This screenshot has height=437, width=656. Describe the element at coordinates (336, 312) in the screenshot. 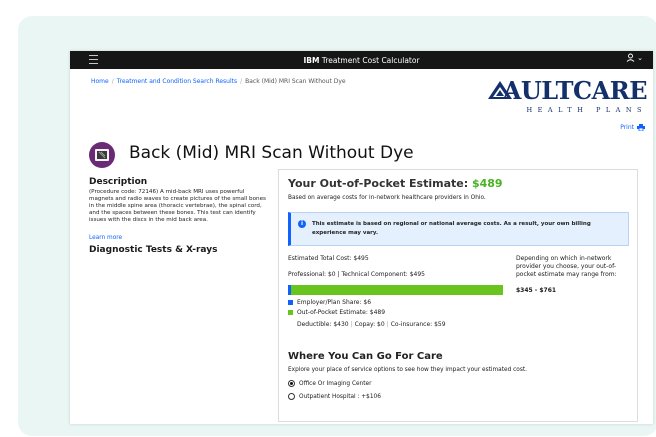

I see `legend-out-of-pocket: Out-of-Pocket Estimate: $489` at that location.